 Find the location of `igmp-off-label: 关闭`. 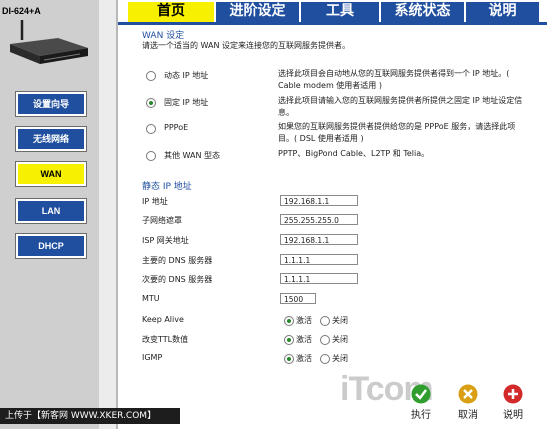

igmp-off-label: 关闭 is located at coordinates (340, 358).